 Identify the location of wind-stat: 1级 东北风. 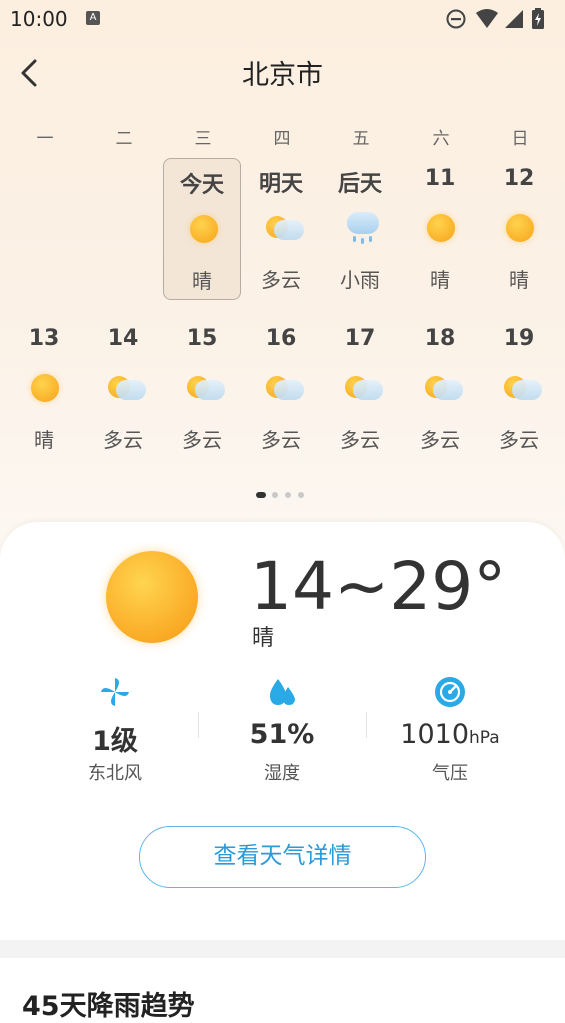
(115, 730).